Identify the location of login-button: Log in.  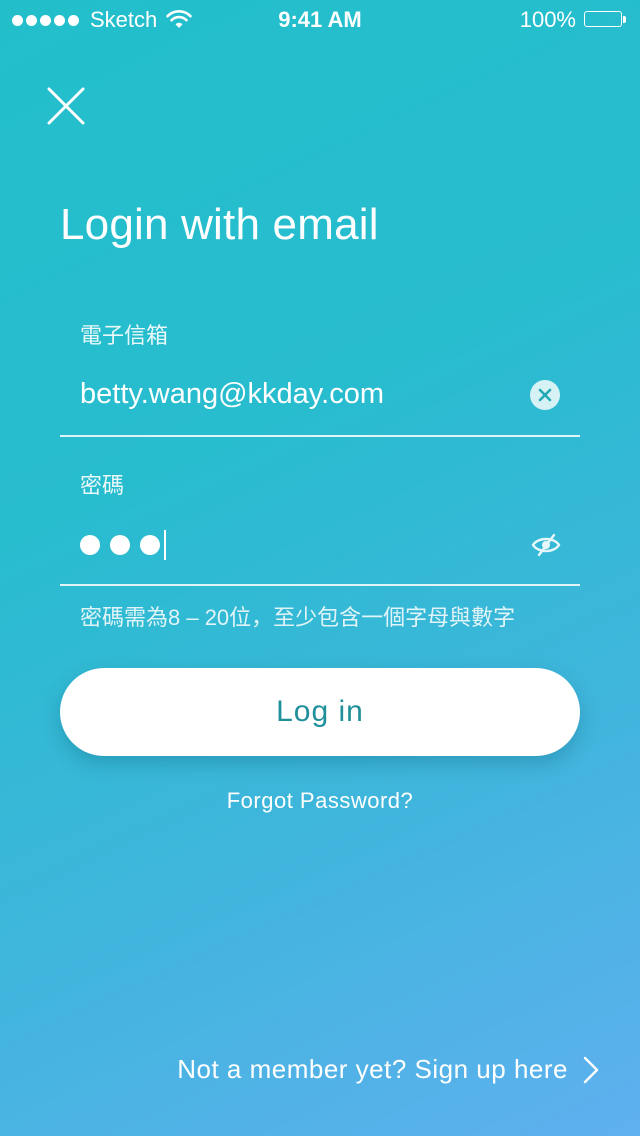
(320, 712).